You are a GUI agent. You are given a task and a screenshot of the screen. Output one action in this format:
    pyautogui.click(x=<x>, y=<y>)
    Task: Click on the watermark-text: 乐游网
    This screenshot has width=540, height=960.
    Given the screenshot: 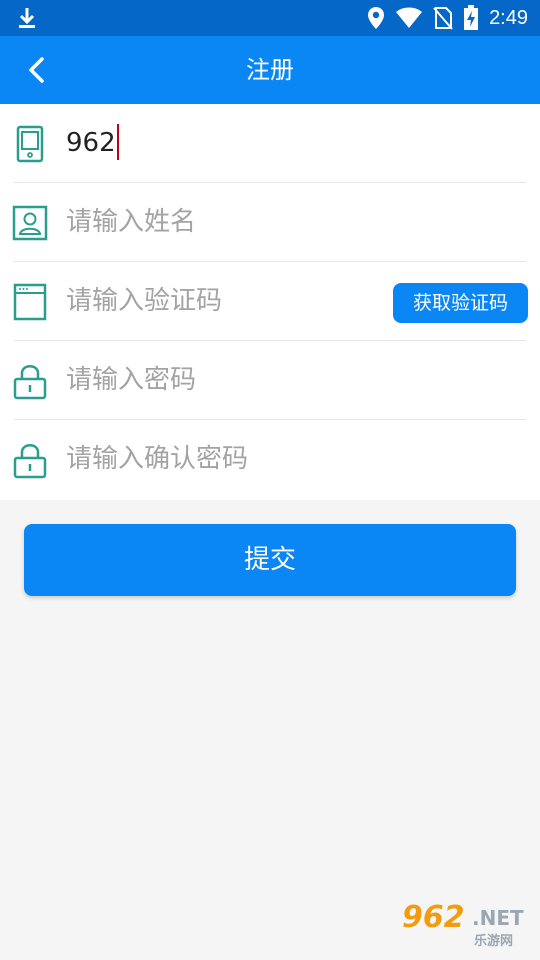 What is the action you would take?
    pyautogui.click(x=494, y=941)
    